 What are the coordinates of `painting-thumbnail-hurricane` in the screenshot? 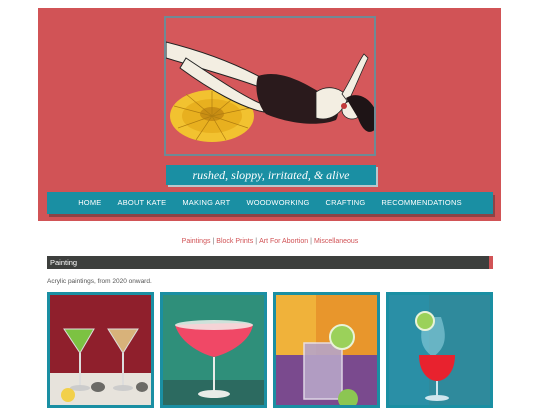 It's located at (439, 350).